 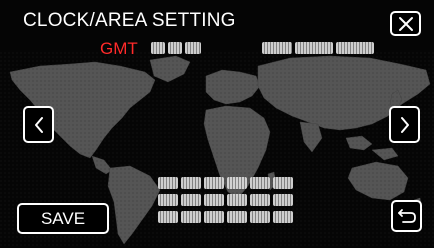 I want to click on close-icon, so click(x=405, y=23).